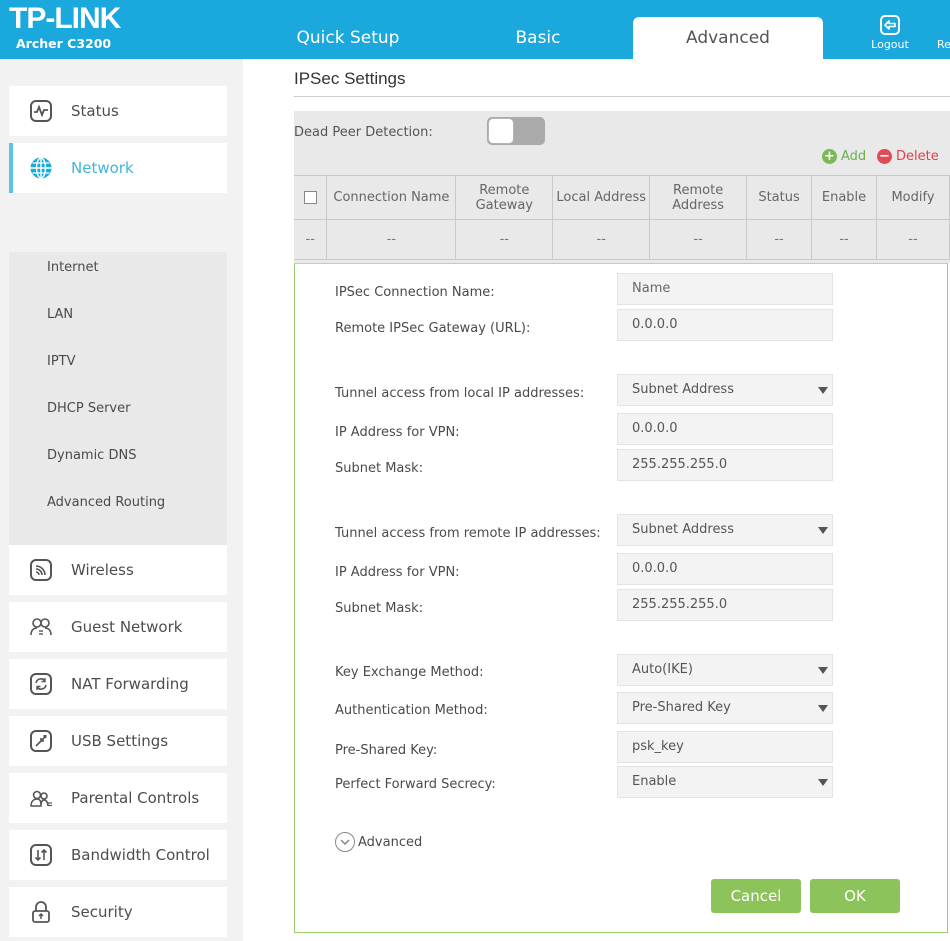  What do you see at coordinates (378, 842) in the screenshot?
I see `advanced-expand-toggle: Advanced` at bounding box center [378, 842].